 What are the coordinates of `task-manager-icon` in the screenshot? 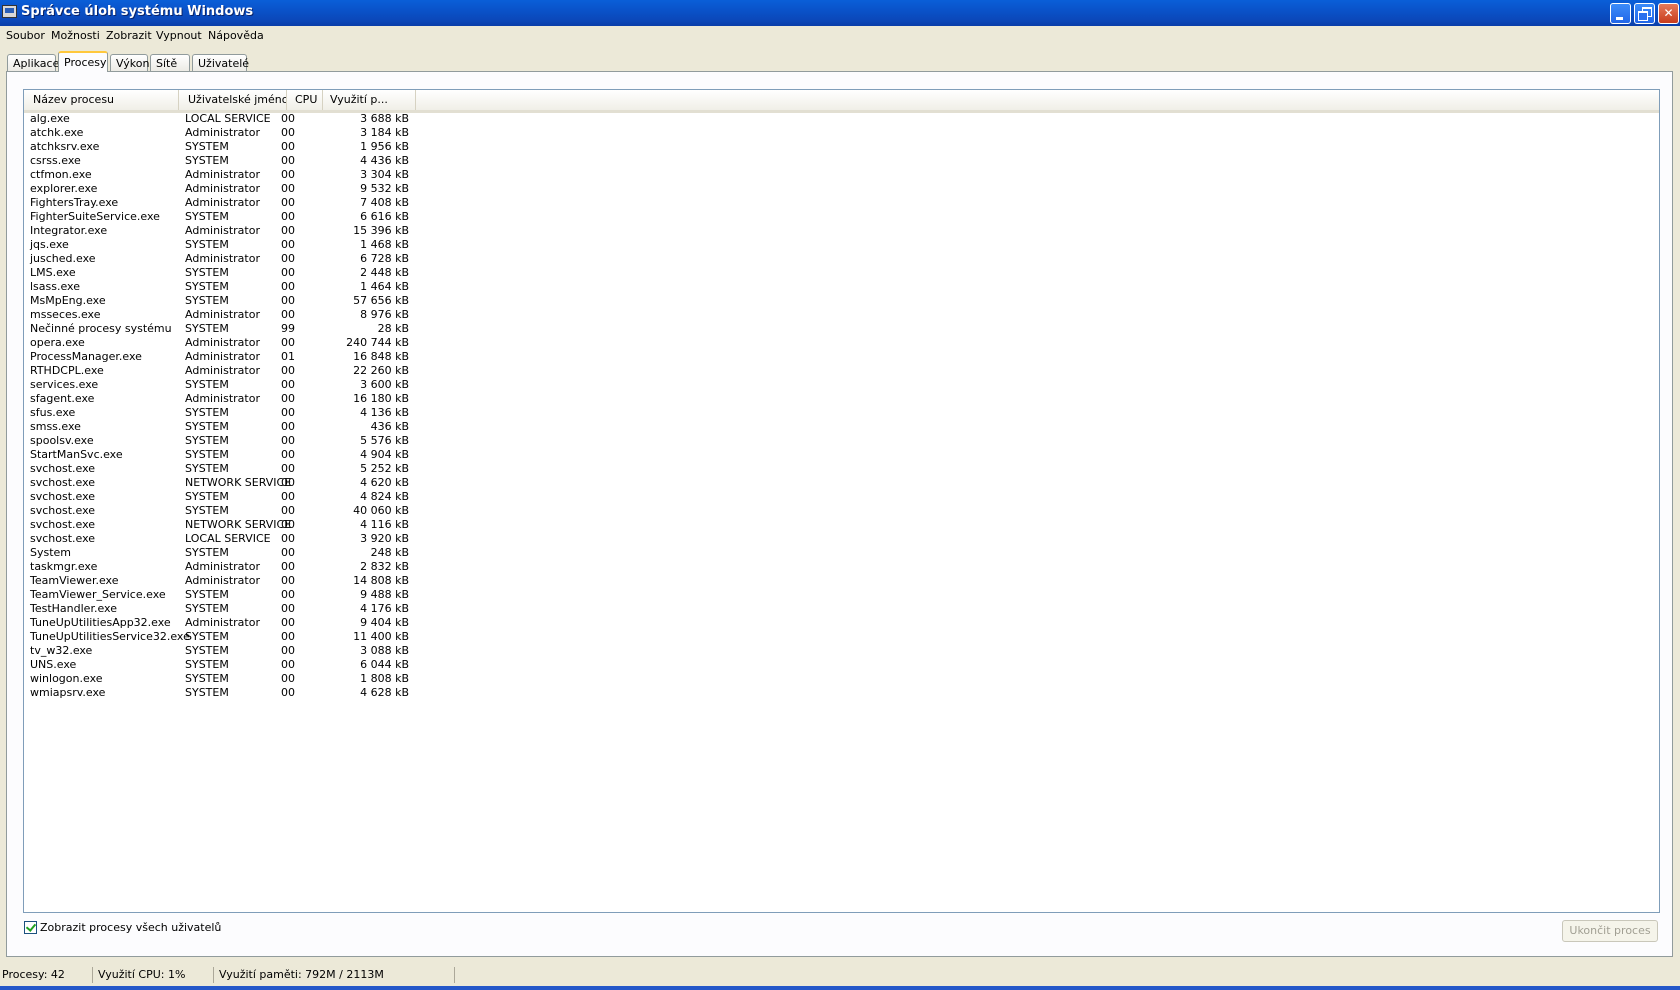 It's located at (9, 11).